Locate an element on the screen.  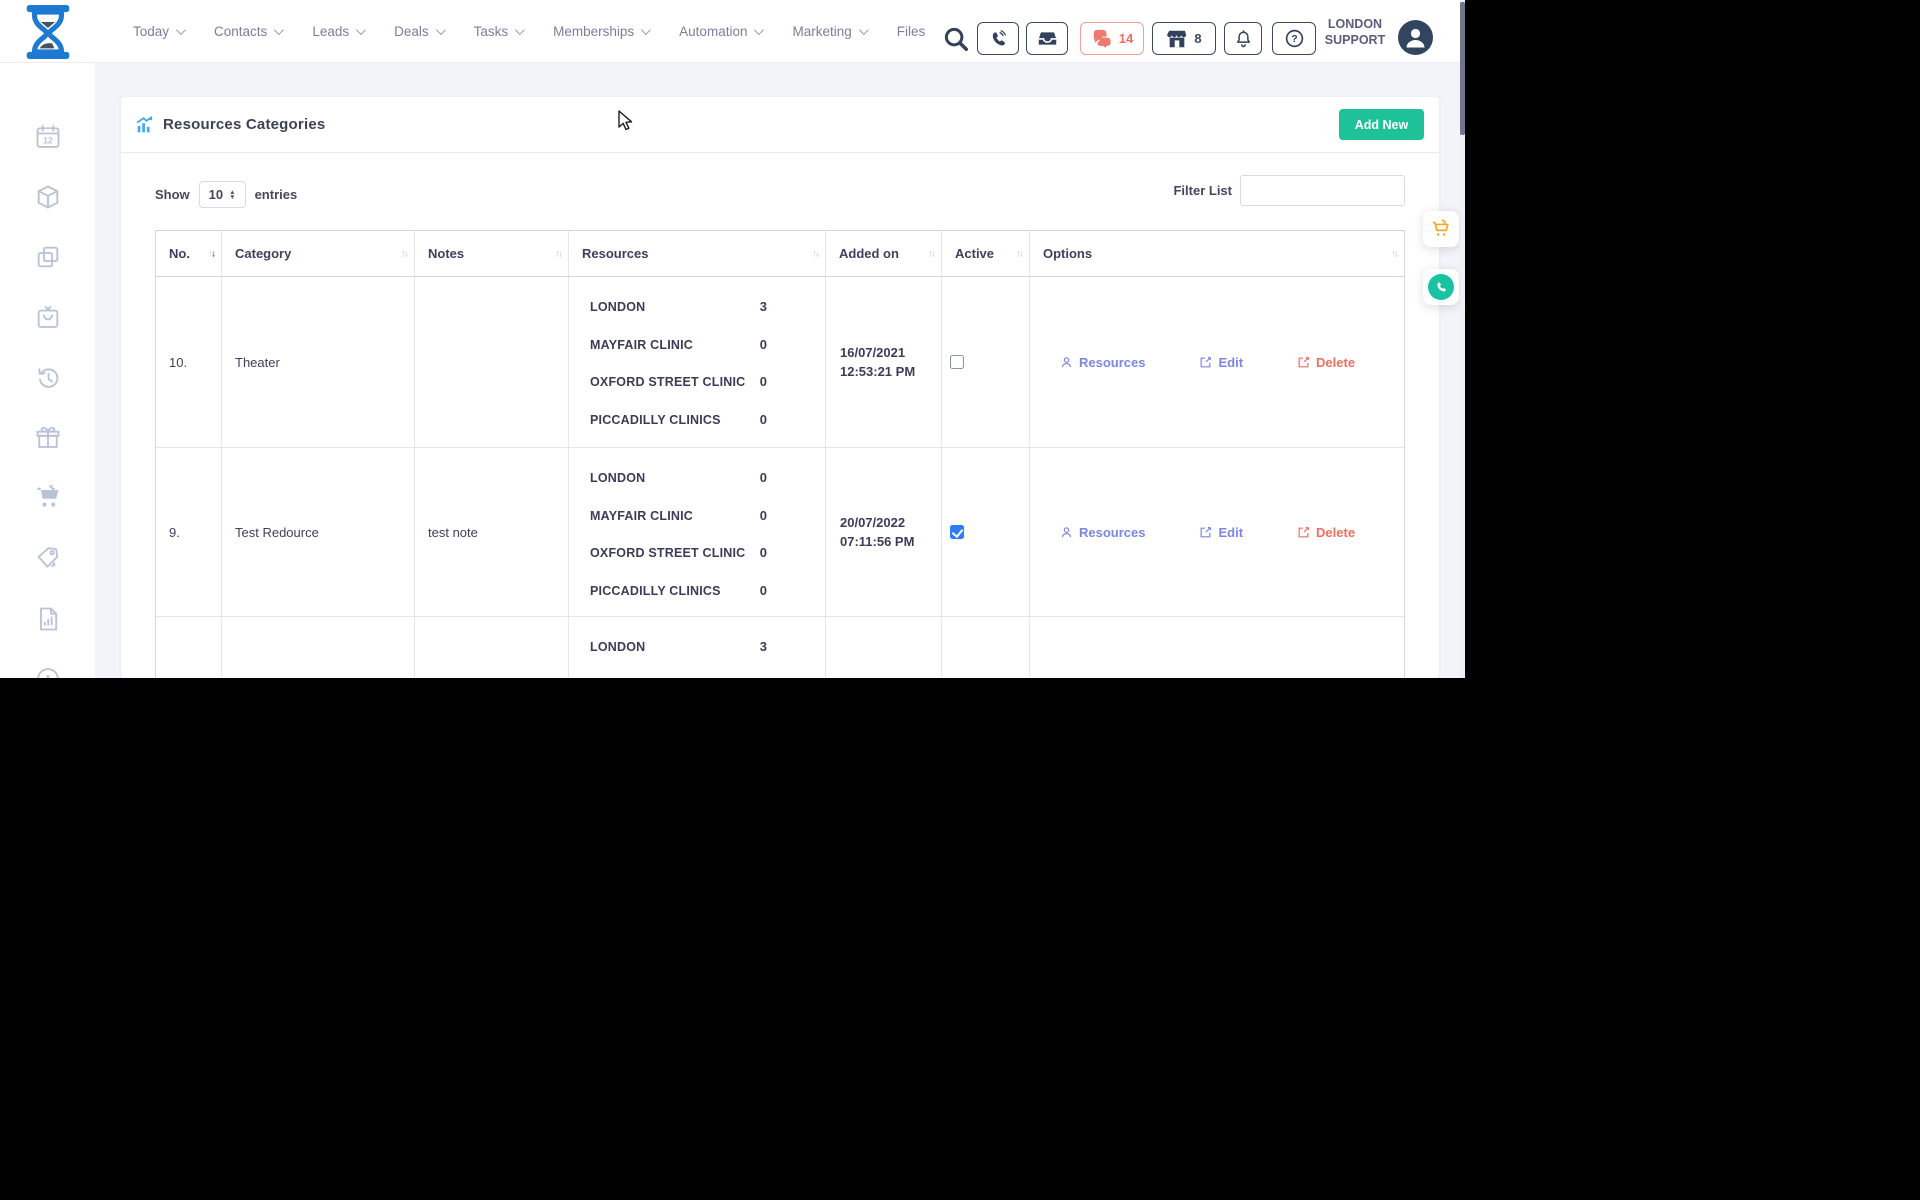
added-date: 20/07/2022 is located at coordinates (873, 522).